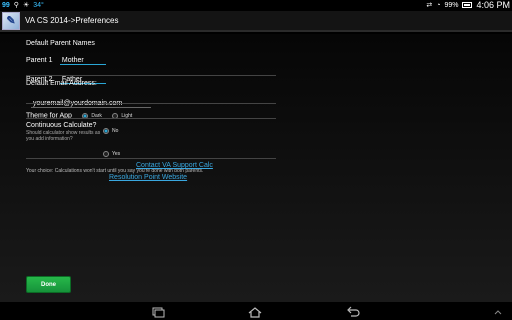 This screenshot has width=512, height=320. Describe the element at coordinates (16, 5) in the screenshot. I see `usb-icon: ⚲` at that location.